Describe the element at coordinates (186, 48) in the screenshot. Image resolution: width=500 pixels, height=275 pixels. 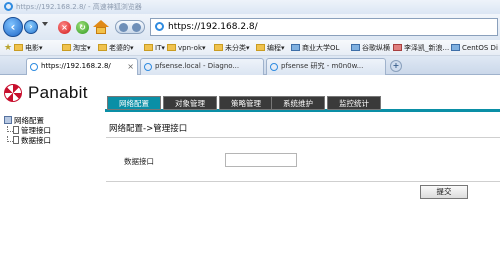
I see `bookmark-item: vpn-ok▾` at that location.